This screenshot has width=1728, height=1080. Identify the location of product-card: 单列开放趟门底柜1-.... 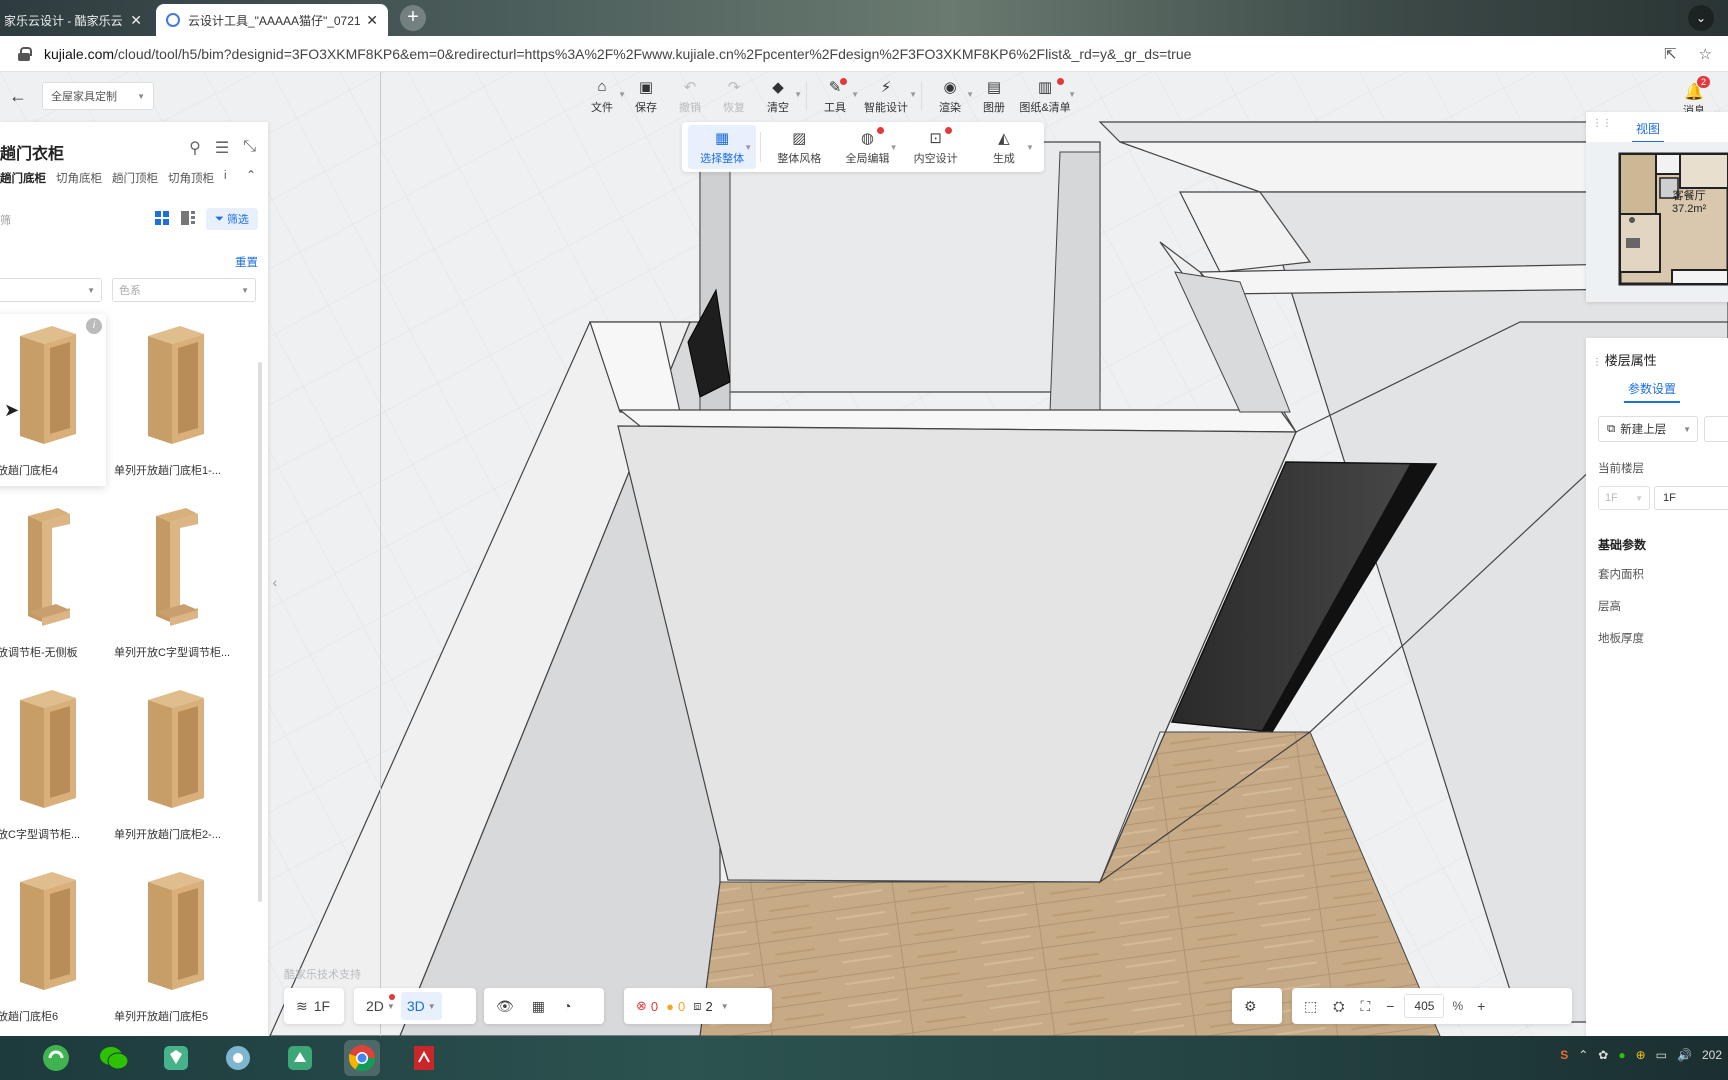
(174, 400).